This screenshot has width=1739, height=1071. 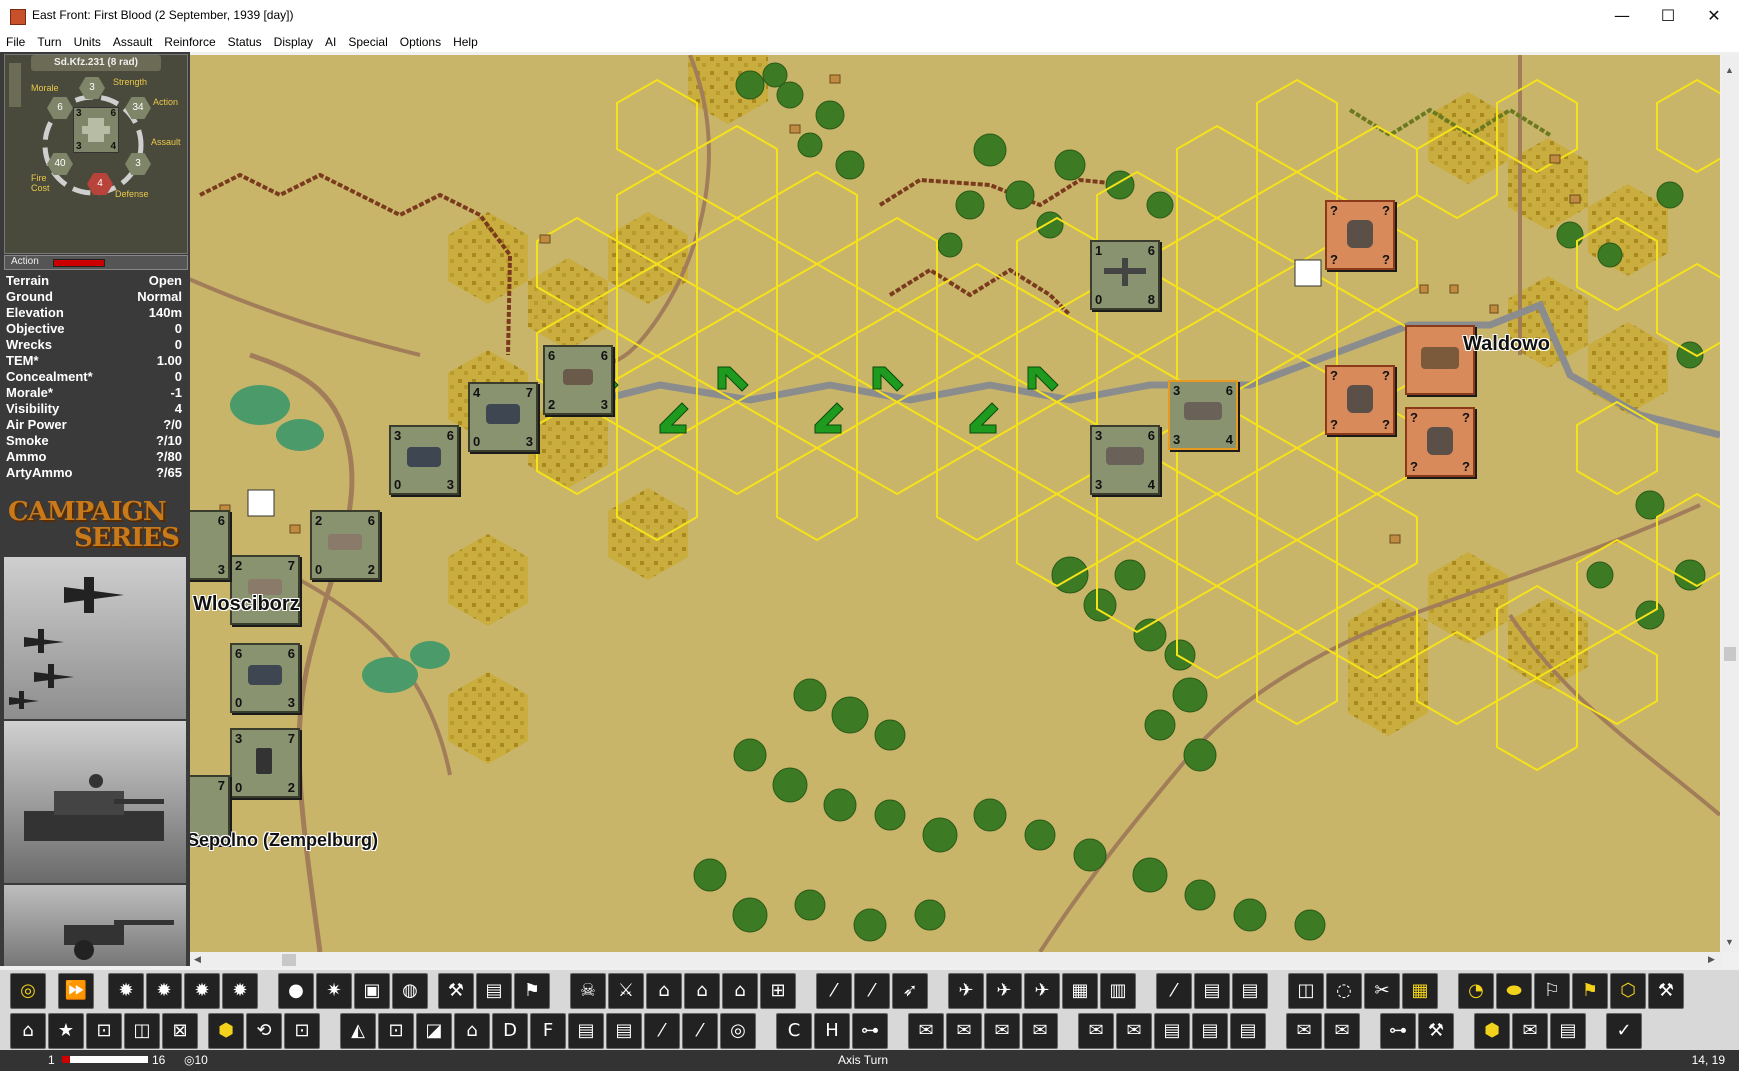 I want to click on end-turn-check-icon: ✓, so click(x=1624, y=1031).